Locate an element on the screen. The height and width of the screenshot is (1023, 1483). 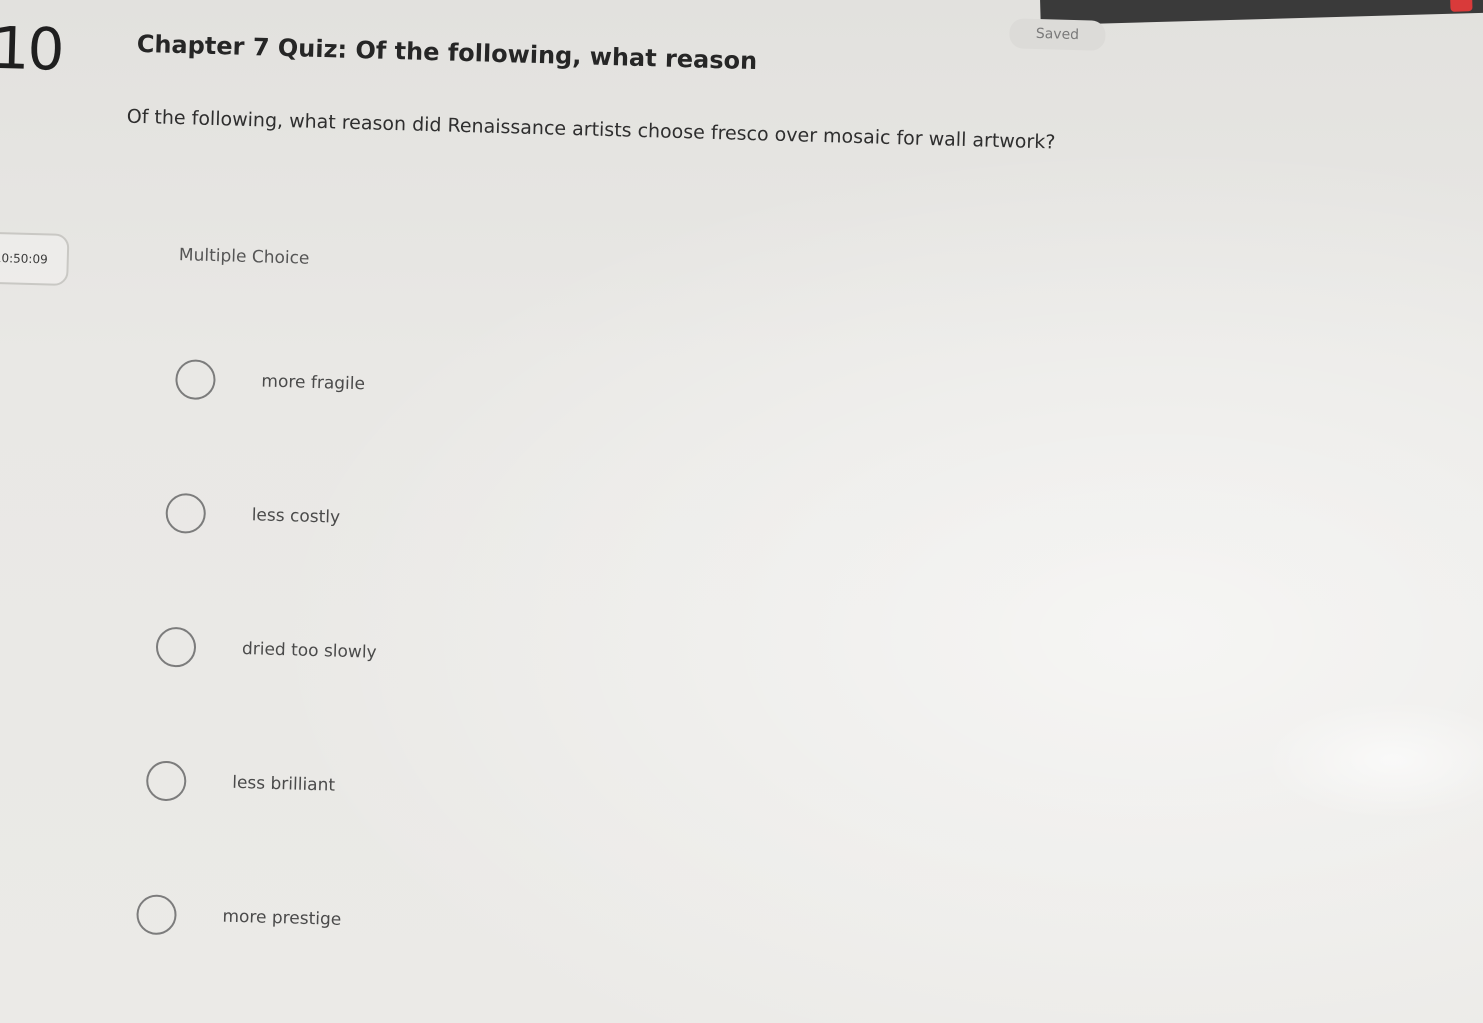
answer-option: less costly is located at coordinates (253, 515).